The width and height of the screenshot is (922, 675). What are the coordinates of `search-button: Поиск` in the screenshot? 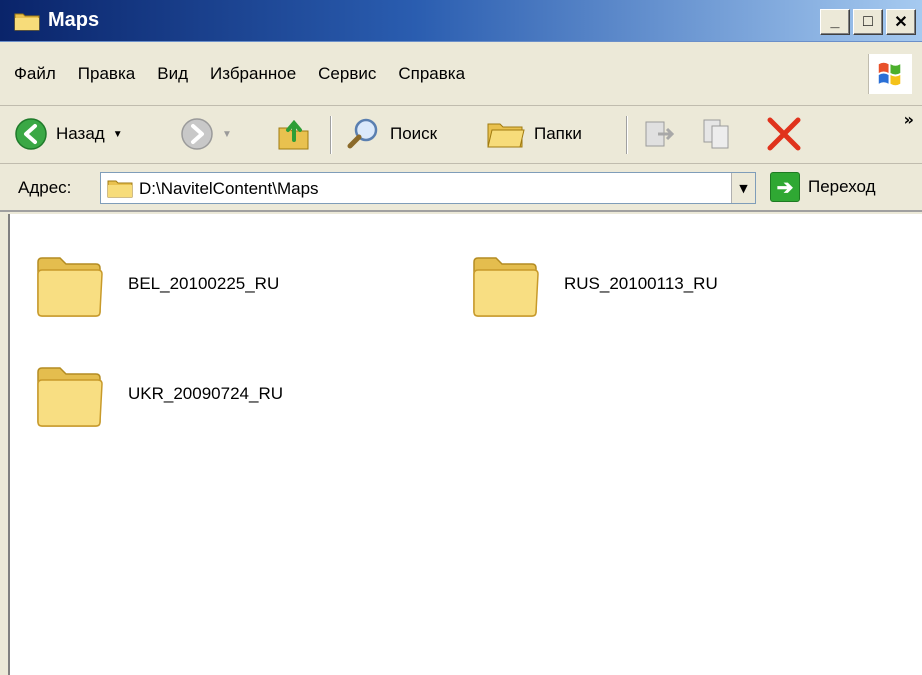 It's located at (391, 134).